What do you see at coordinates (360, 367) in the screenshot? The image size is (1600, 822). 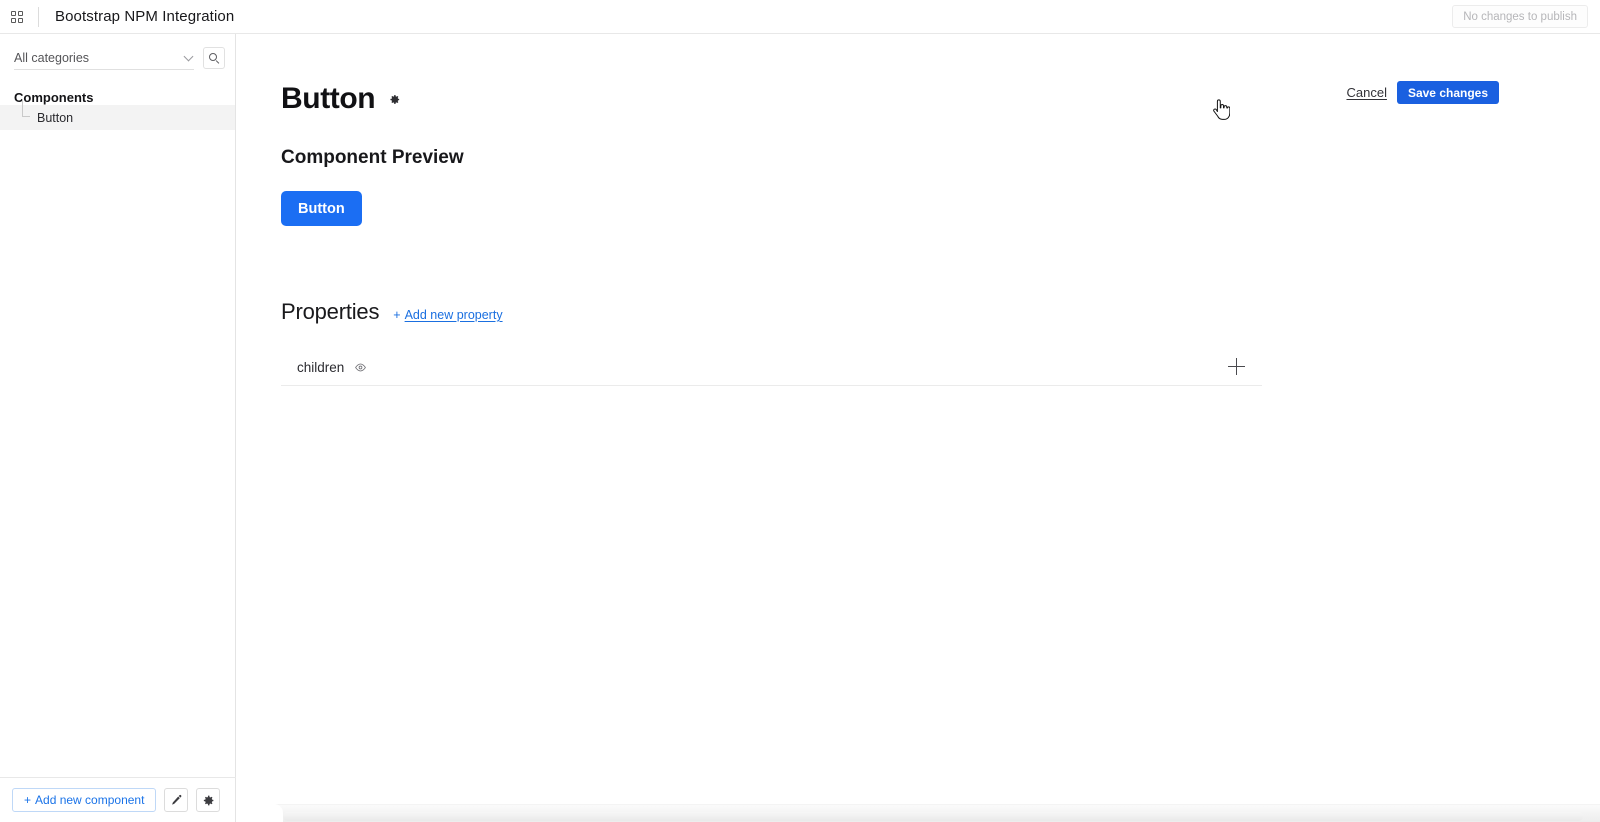 I see `eye-icon` at bounding box center [360, 367].